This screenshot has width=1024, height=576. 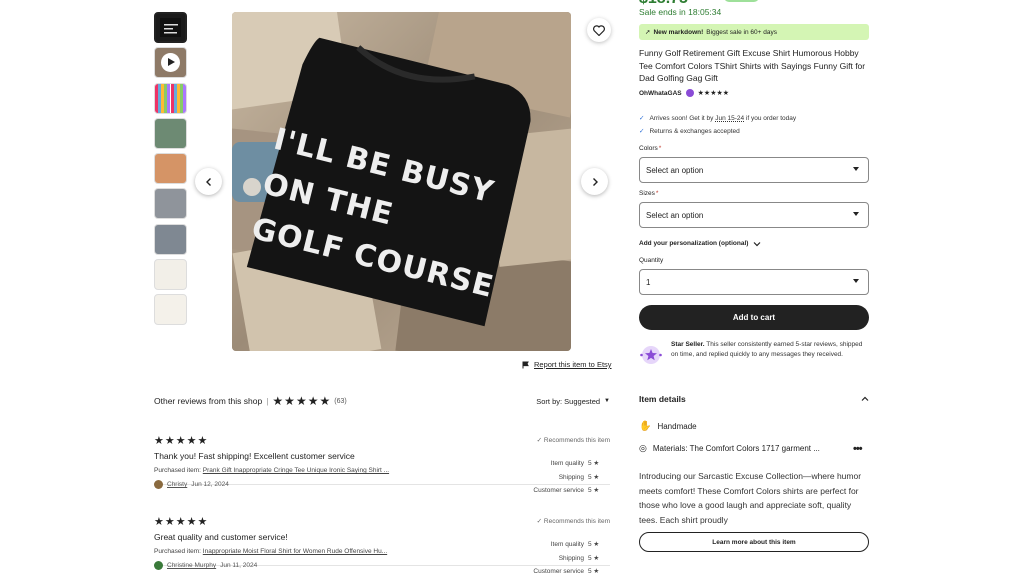 What do you see at coordinates (754, 399) in the screenshot?
I see `item-details-toggle: Item details` at bounding box center [754, 399].